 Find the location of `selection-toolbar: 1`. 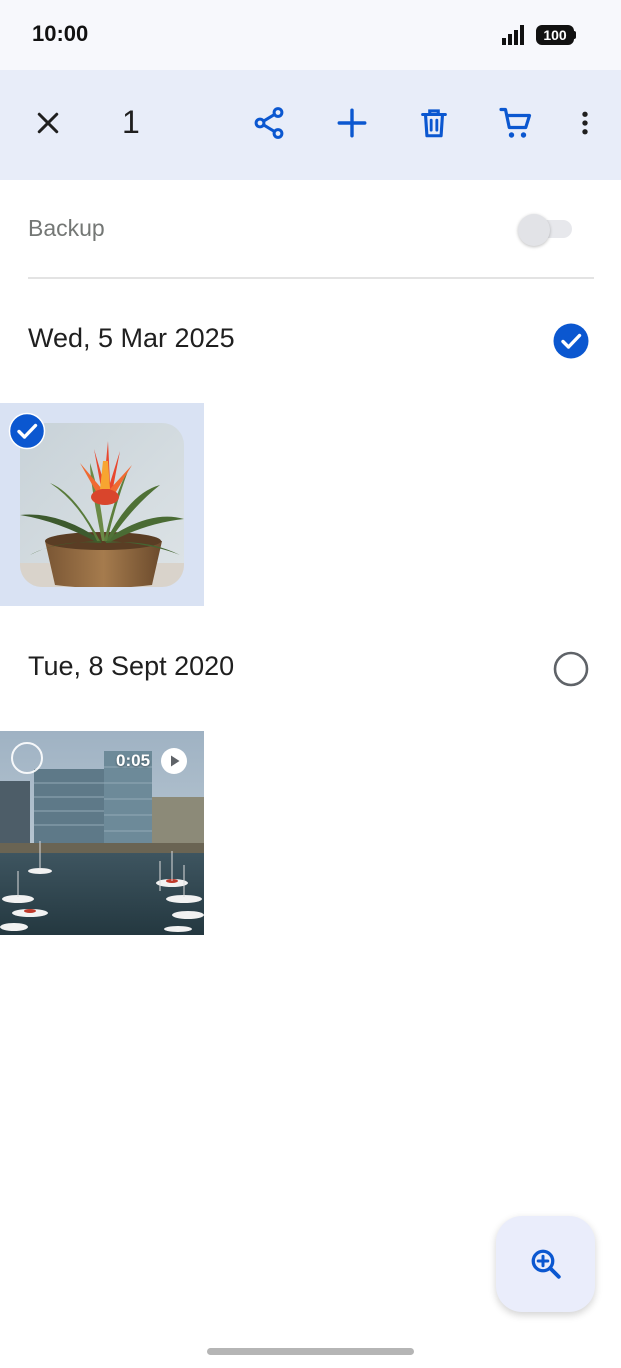

selection-toolbar: 1 is located at coordinates (310, 125).